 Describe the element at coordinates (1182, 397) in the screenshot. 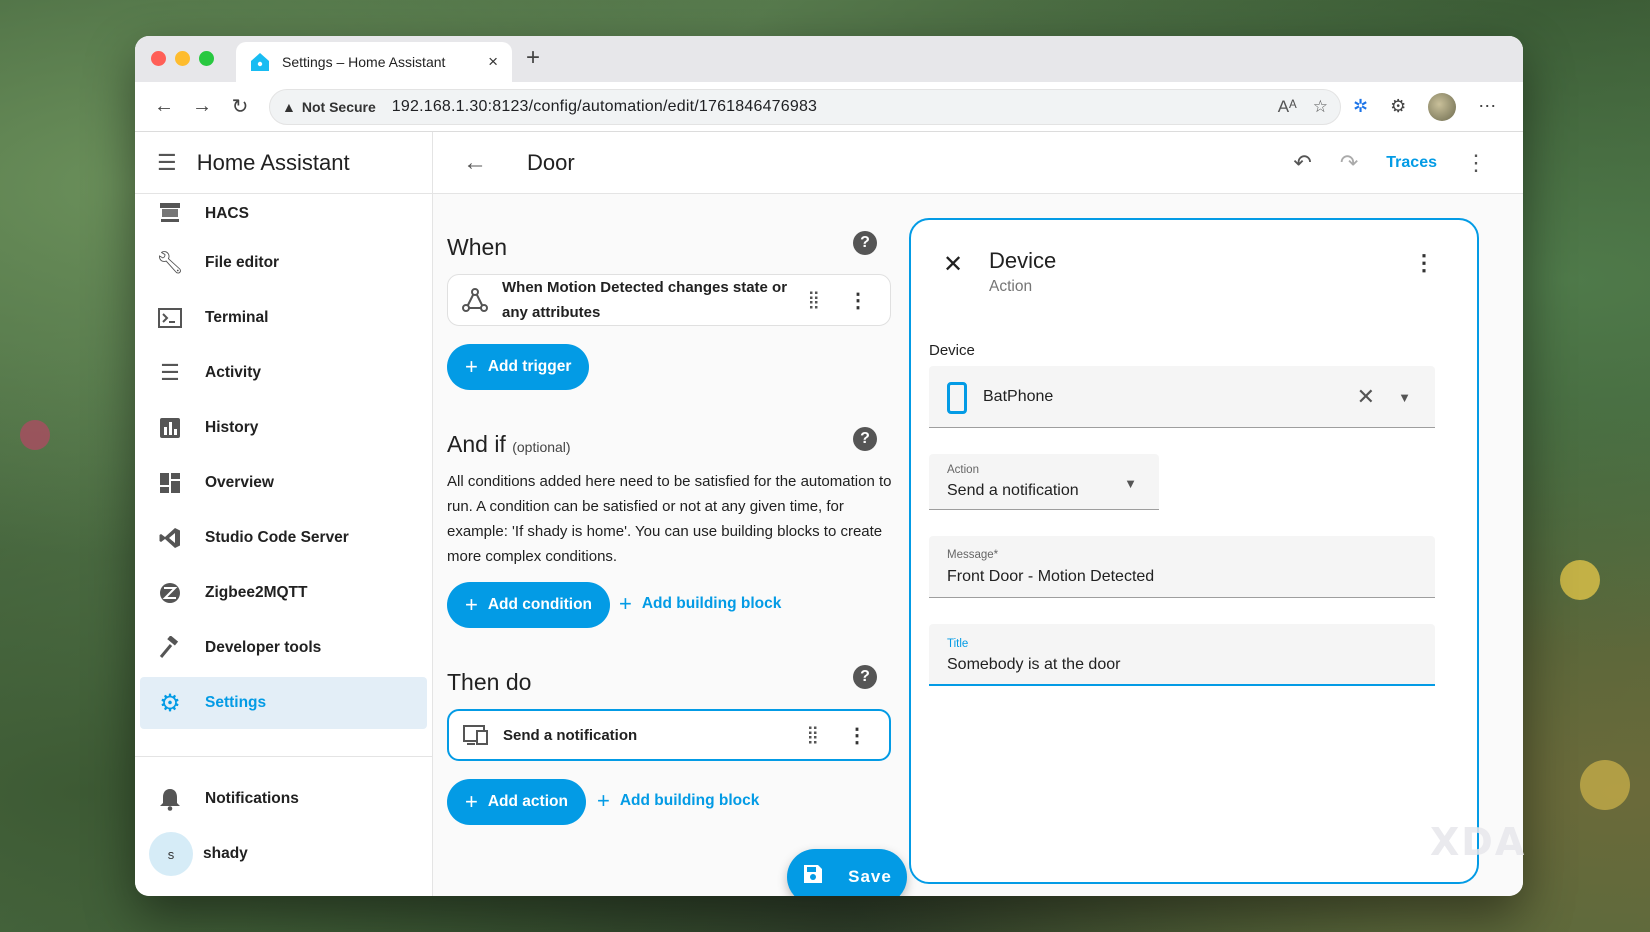

I see `device-picker: BatPhone ✕ ▼` at that location.